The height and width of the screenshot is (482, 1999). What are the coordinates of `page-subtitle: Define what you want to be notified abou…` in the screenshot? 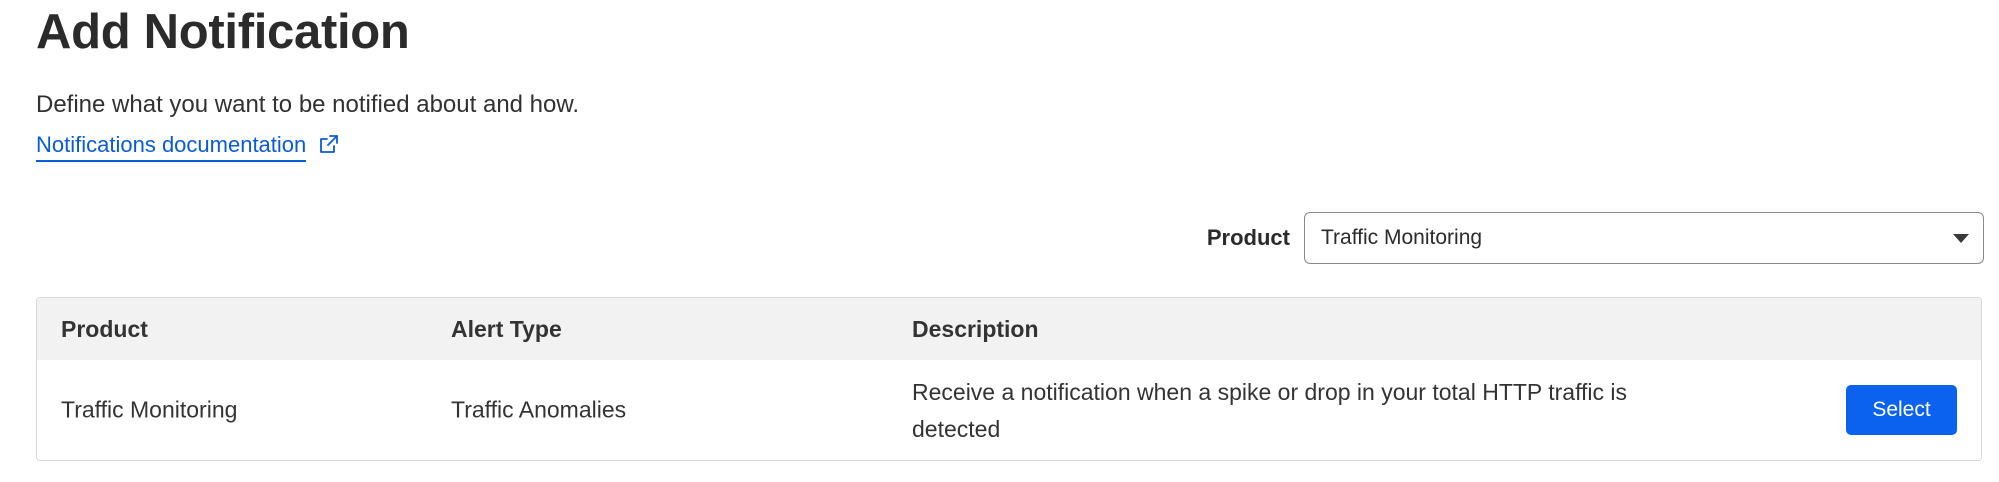 It's located at (308, 104).